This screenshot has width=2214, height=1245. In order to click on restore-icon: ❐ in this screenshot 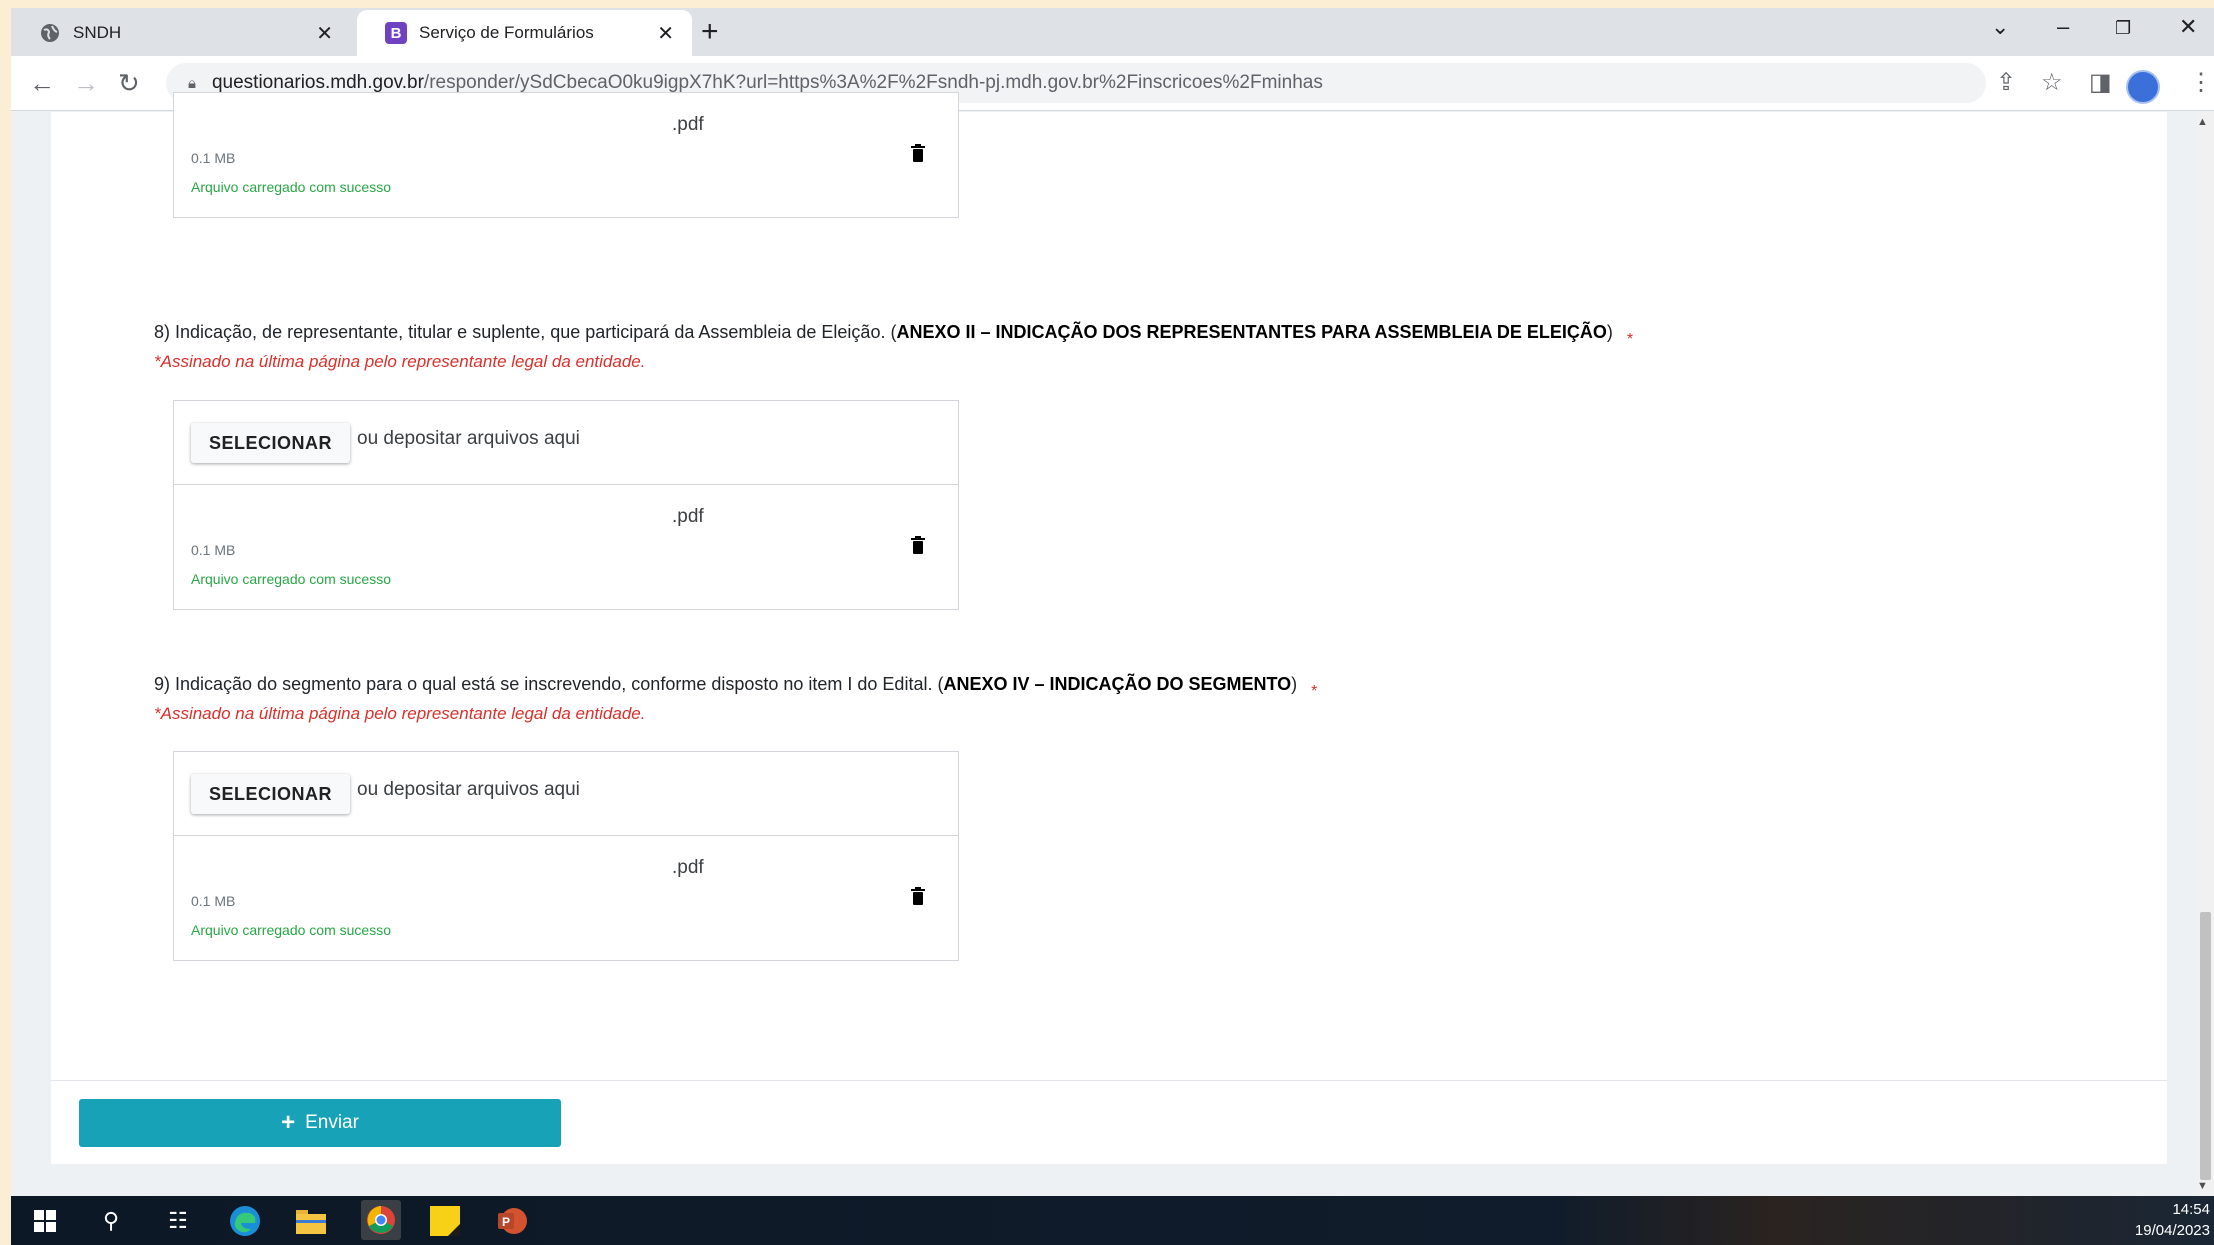, I will do `click(2123, 28)`.